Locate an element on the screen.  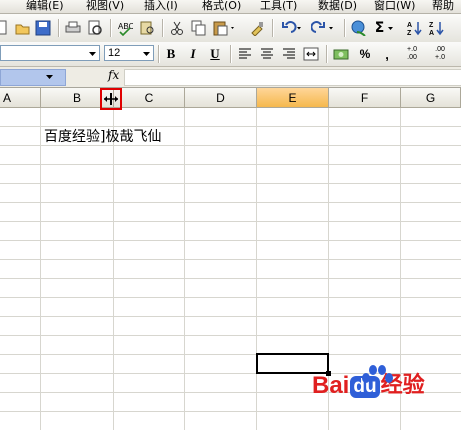
cell-b2-text: 百度经验]极哉飞仙 is located at coordinates (102, 136).